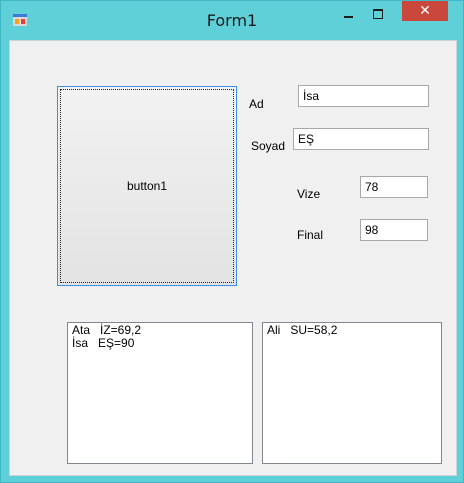 The width and height of the screenshot is (464, 483). Describe the element at coordinates (348, 14) in the screenshot. I see `minimize-icon` at that location.